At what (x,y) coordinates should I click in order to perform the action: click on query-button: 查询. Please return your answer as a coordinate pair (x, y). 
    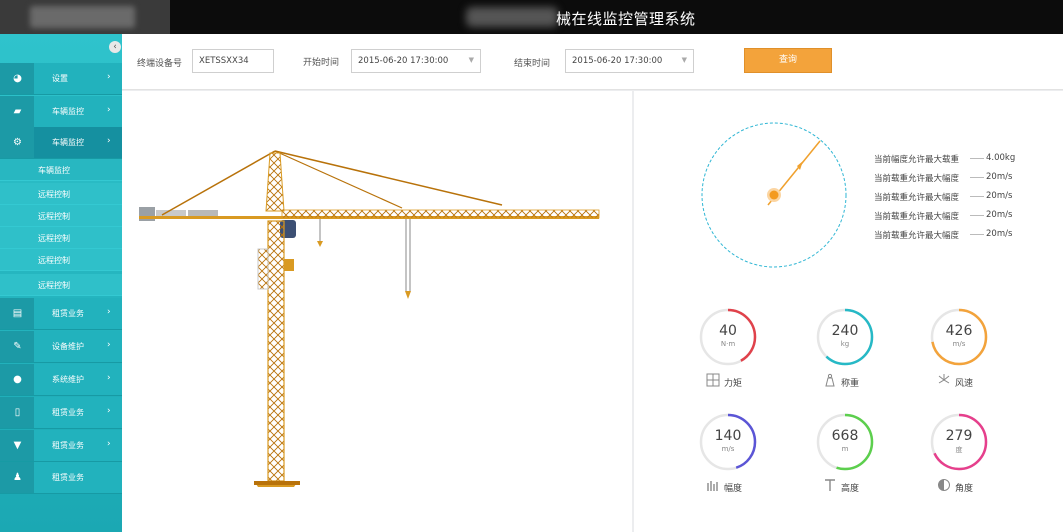
    Looking at the image, I should click on (788, 60).